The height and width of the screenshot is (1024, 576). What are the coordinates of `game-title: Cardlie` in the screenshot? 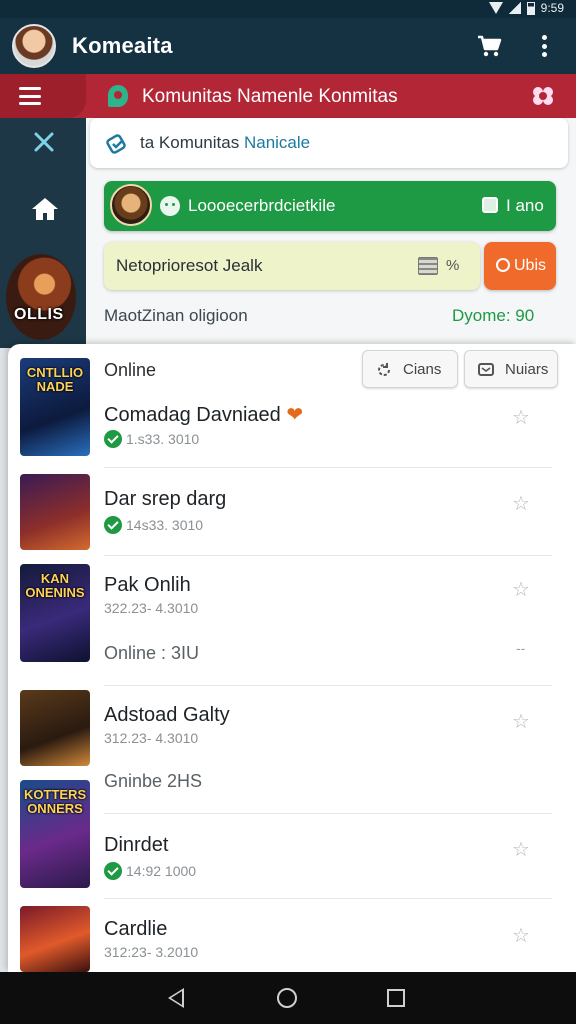 It's located at (135, 929).